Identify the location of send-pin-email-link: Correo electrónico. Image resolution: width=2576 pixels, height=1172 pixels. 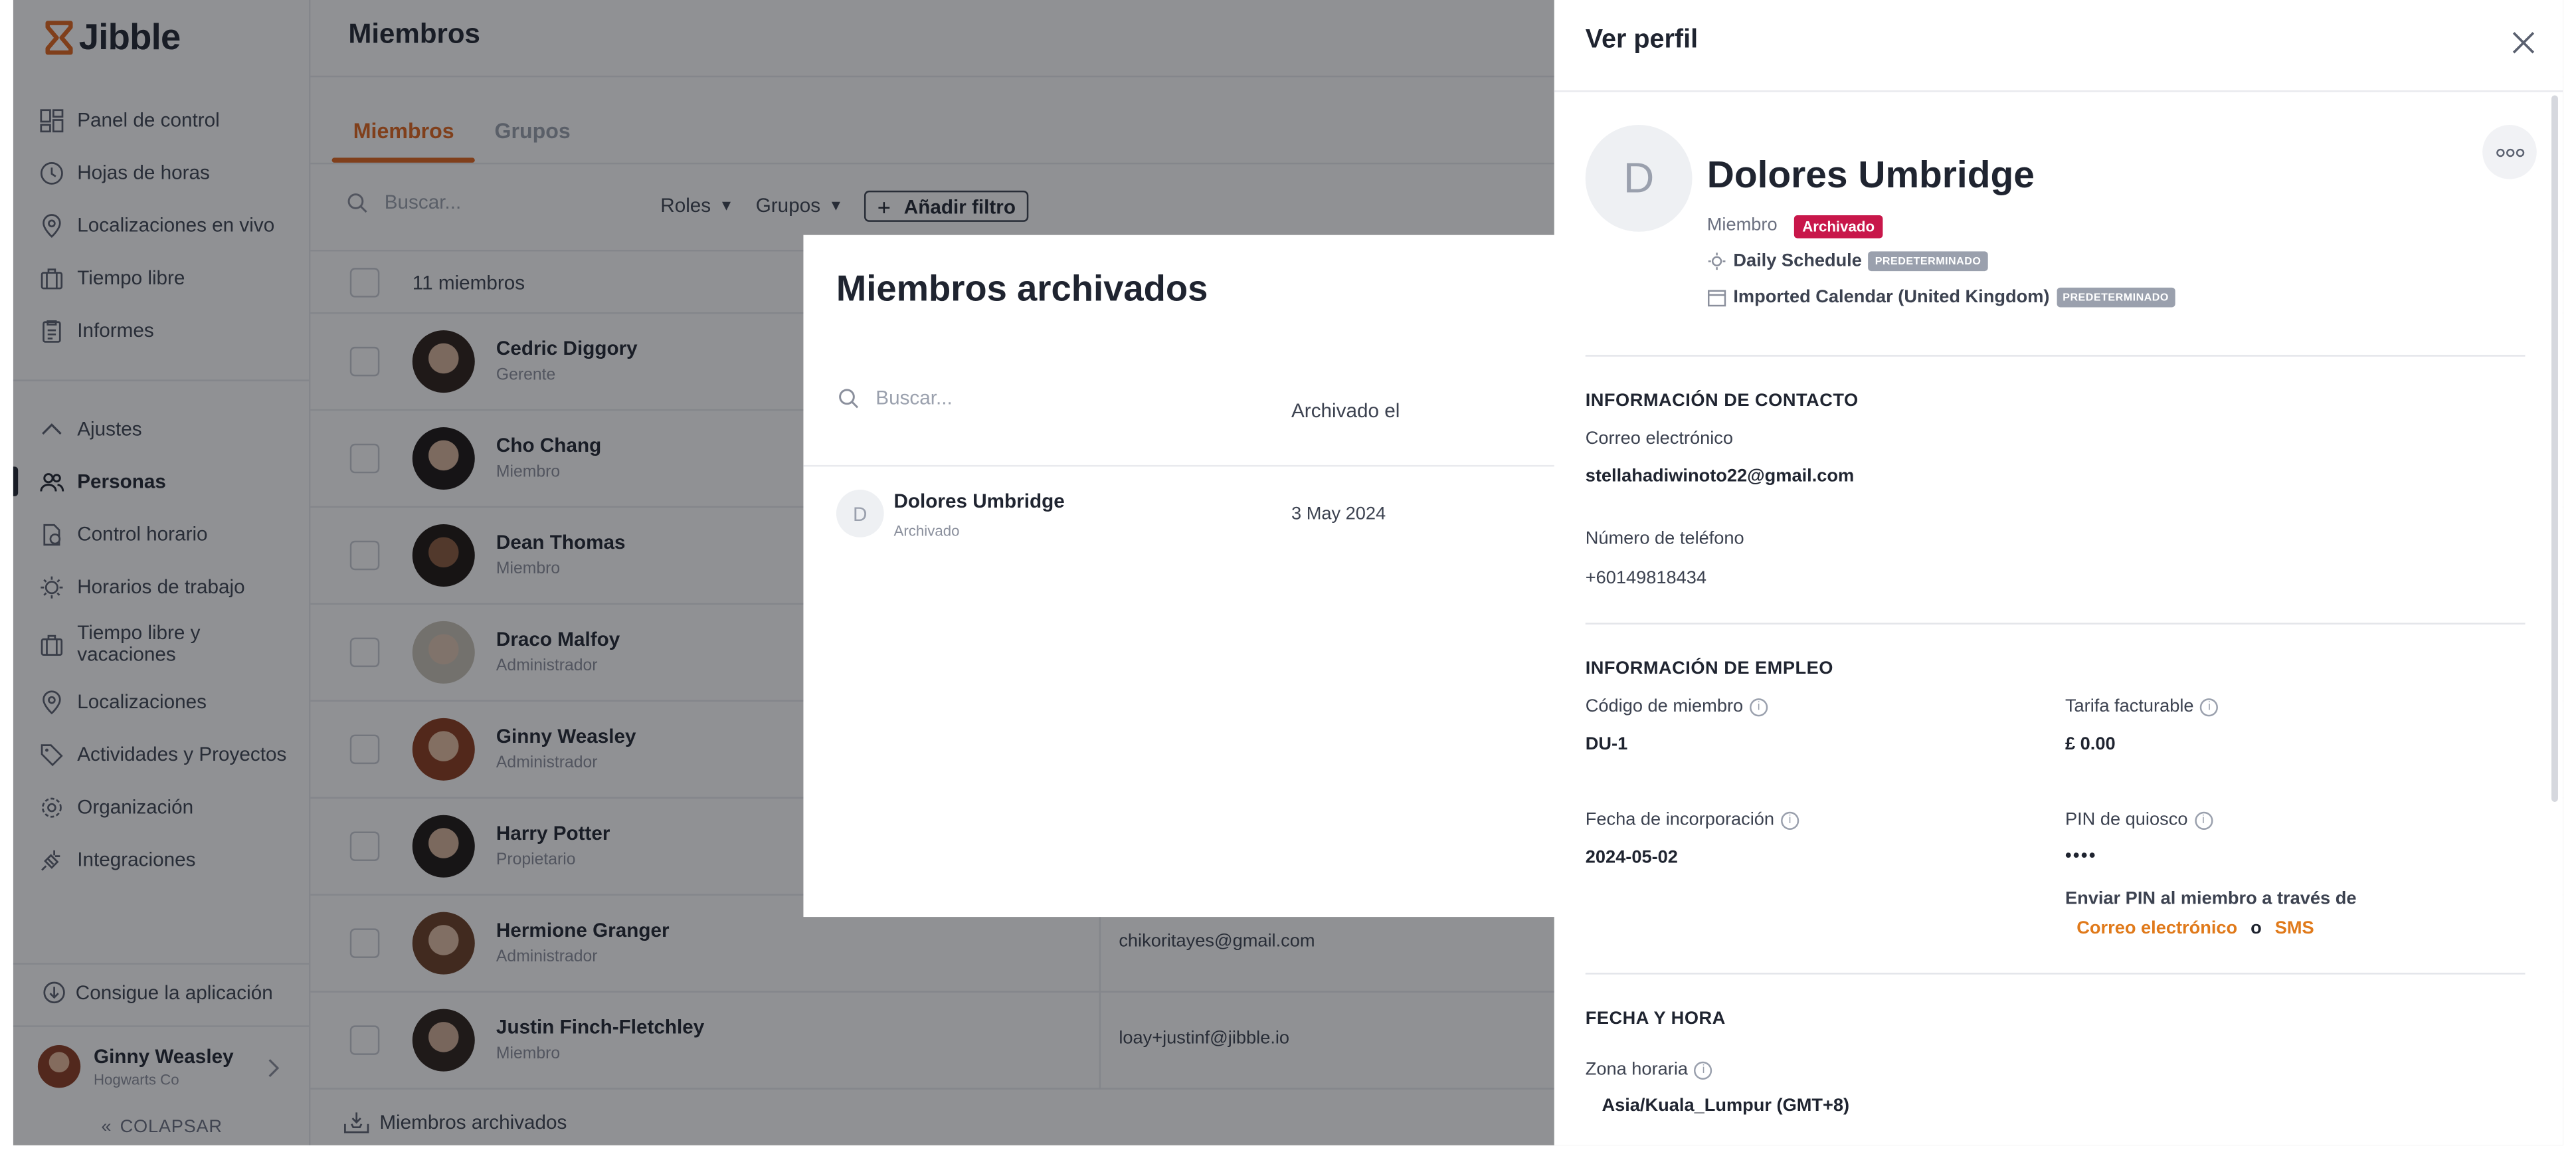
(2156, 929).